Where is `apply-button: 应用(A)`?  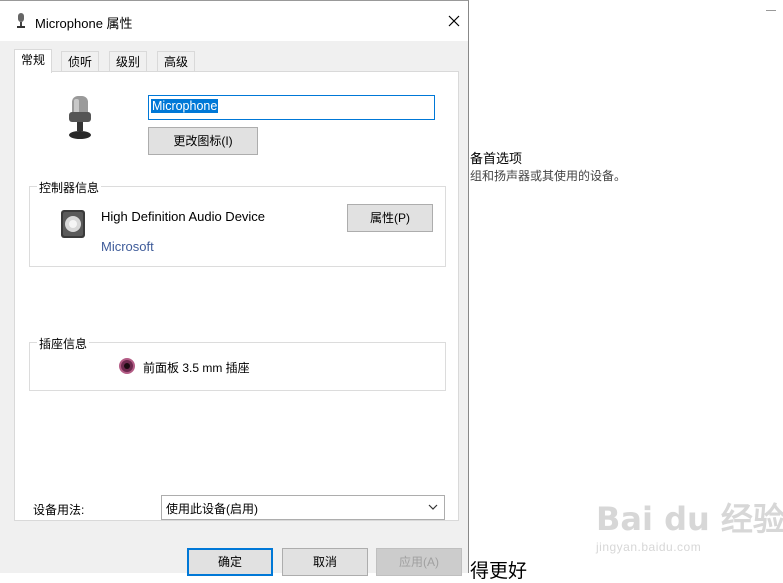 apply-button: 应用(A) is located at coordinates (419, 562).